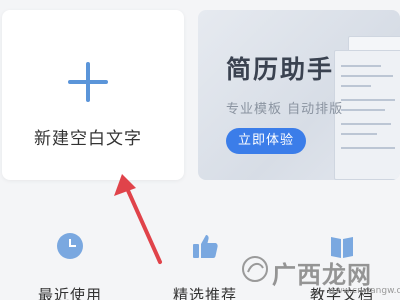  I want to click on thumbs-up-icon, so click(205, 246).